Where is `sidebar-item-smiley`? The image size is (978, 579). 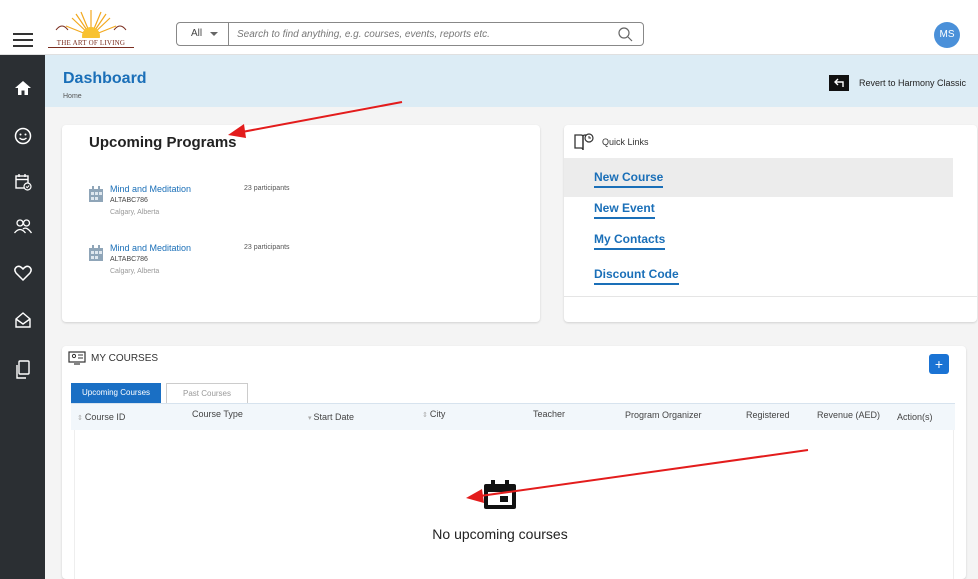 sidebar-item-smiley is located at coordinates (22, 136).